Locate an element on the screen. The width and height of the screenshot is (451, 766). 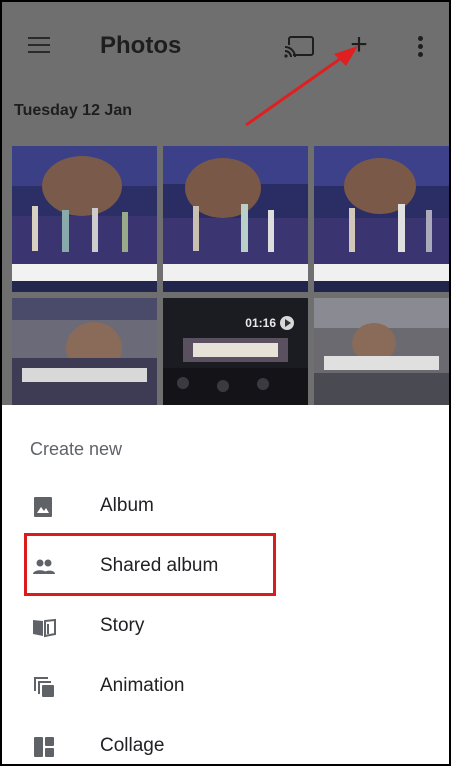
app-bar: Photos + is located at coordinates (225, 47).